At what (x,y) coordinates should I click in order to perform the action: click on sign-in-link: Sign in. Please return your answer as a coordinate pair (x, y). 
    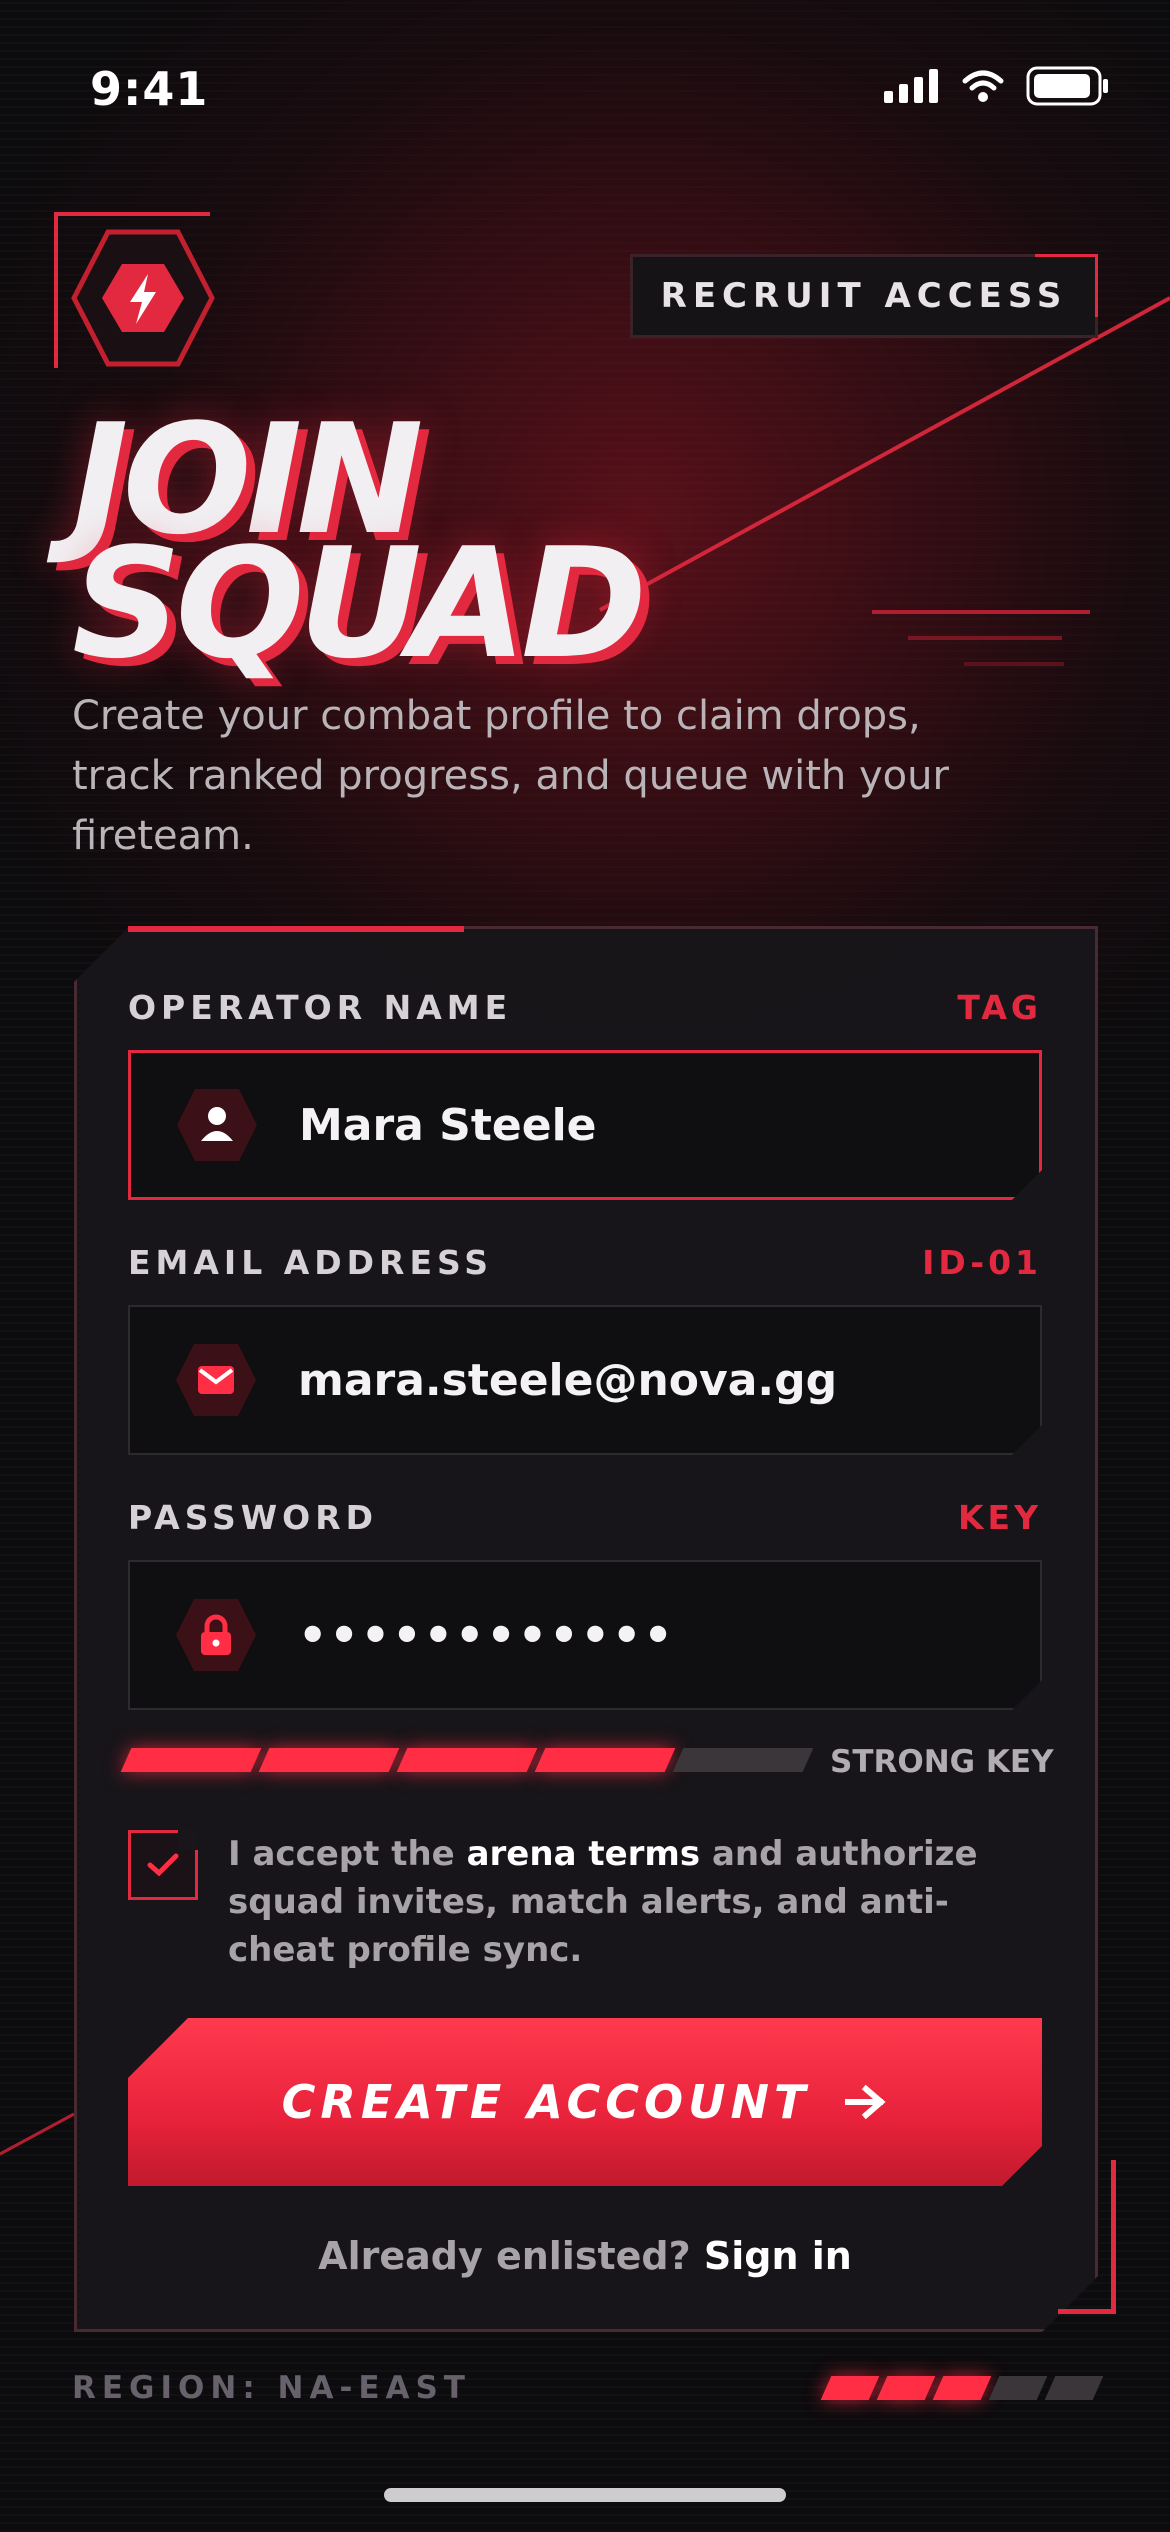
    Looking at the image, I should click on (778, 2256).